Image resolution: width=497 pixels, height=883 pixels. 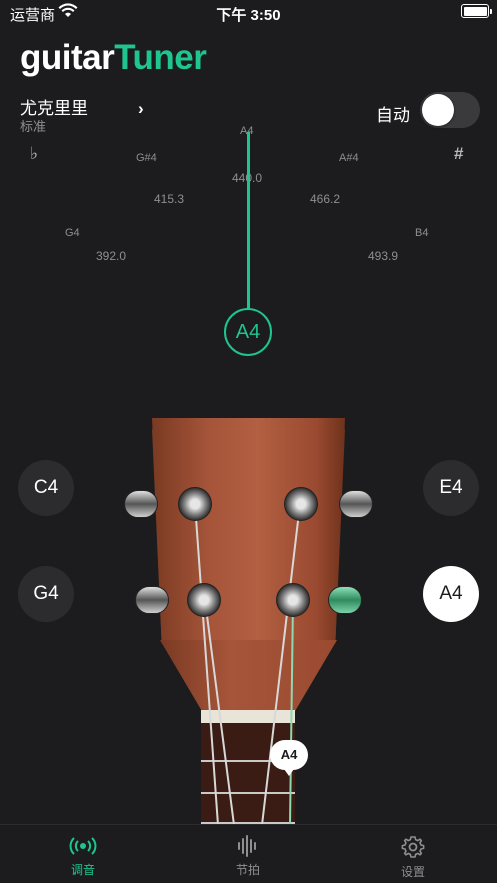 What do you see at coordinates (82, 870) in the screenshot?
I see `tab-tuning-label: 调音` at bounding box center [82, 870].